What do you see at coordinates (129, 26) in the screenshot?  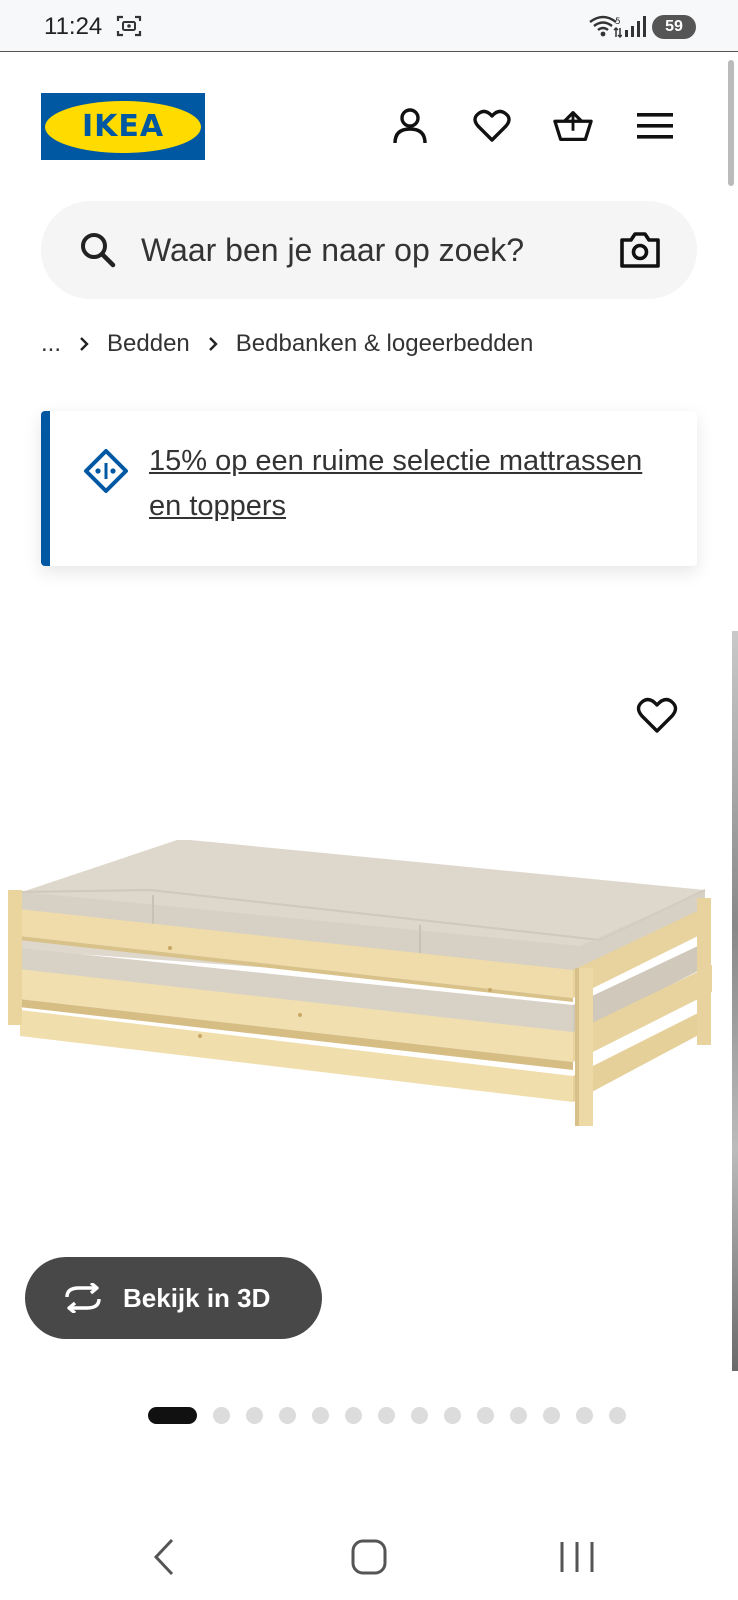 I see `screenshot-icon` at bounding box center [129, 26].